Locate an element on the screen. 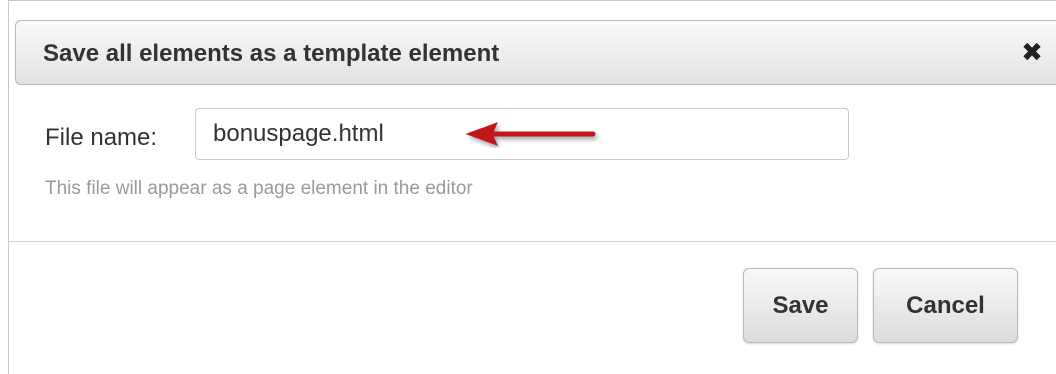  file-name-field-wrapper is located at coordinates (522, 134).